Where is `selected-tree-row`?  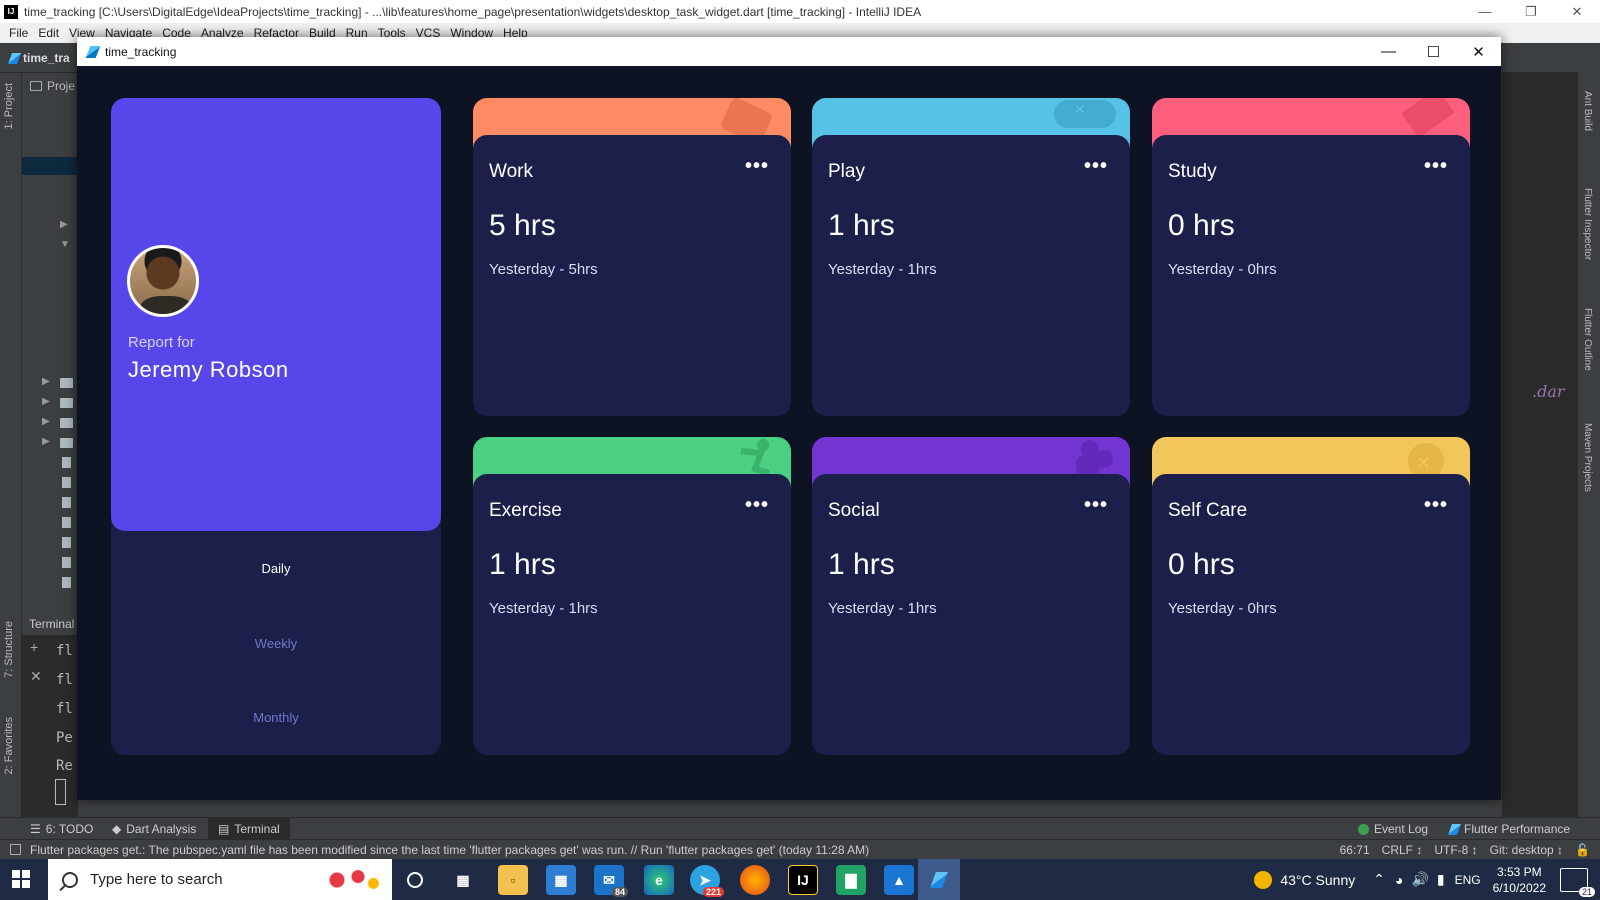 selected-tree-row is located at coordinates (50, 166).